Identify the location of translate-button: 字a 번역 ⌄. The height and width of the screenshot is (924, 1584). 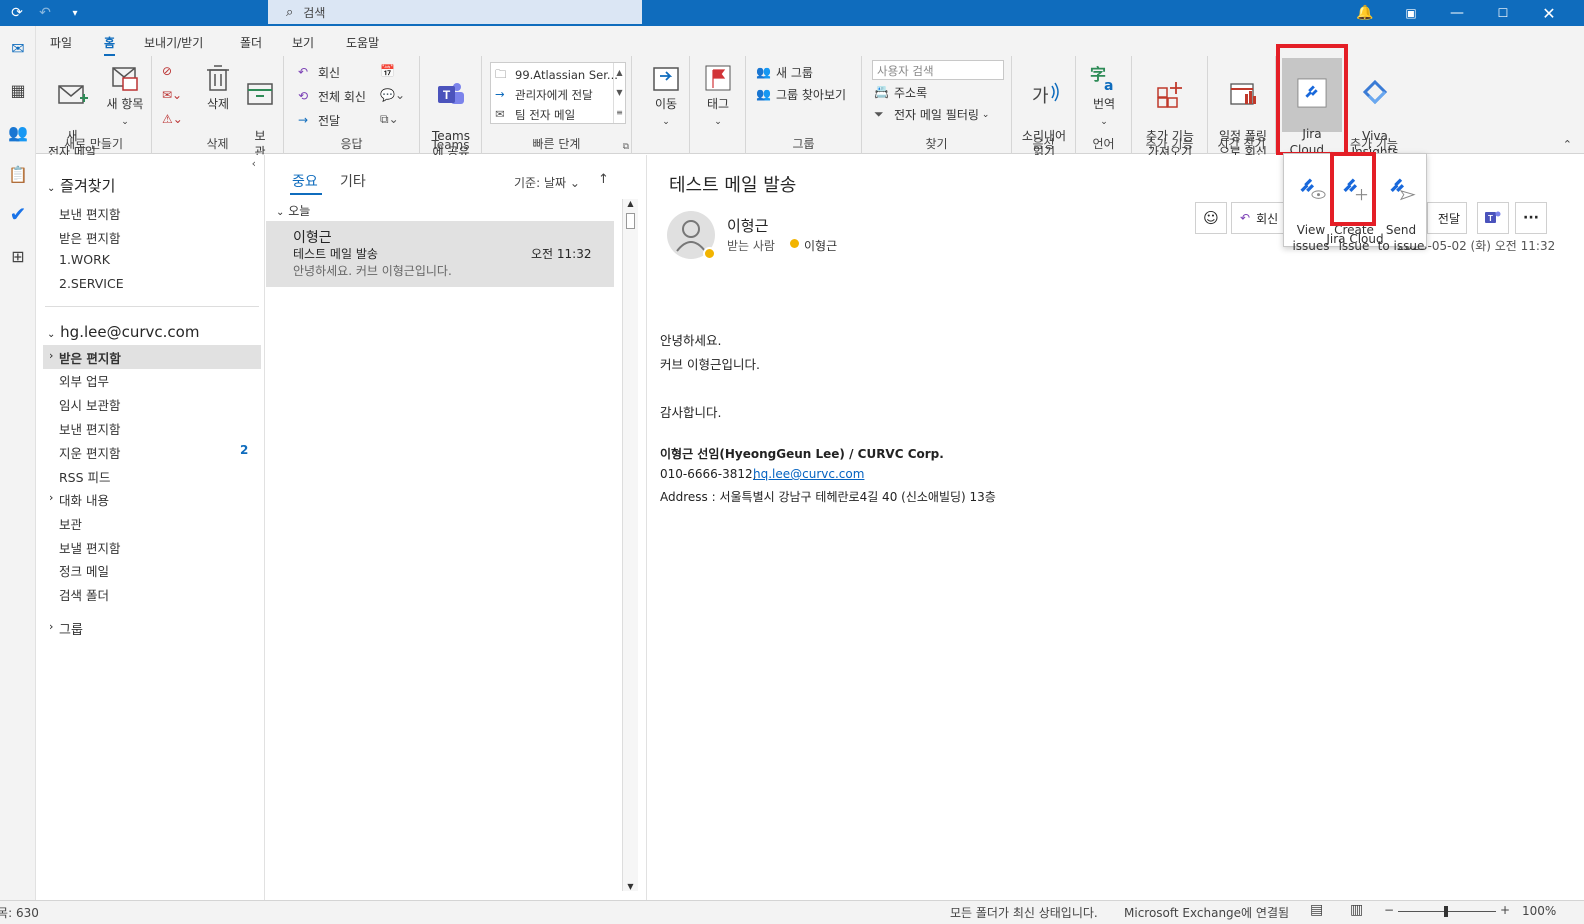
(1104, 96).